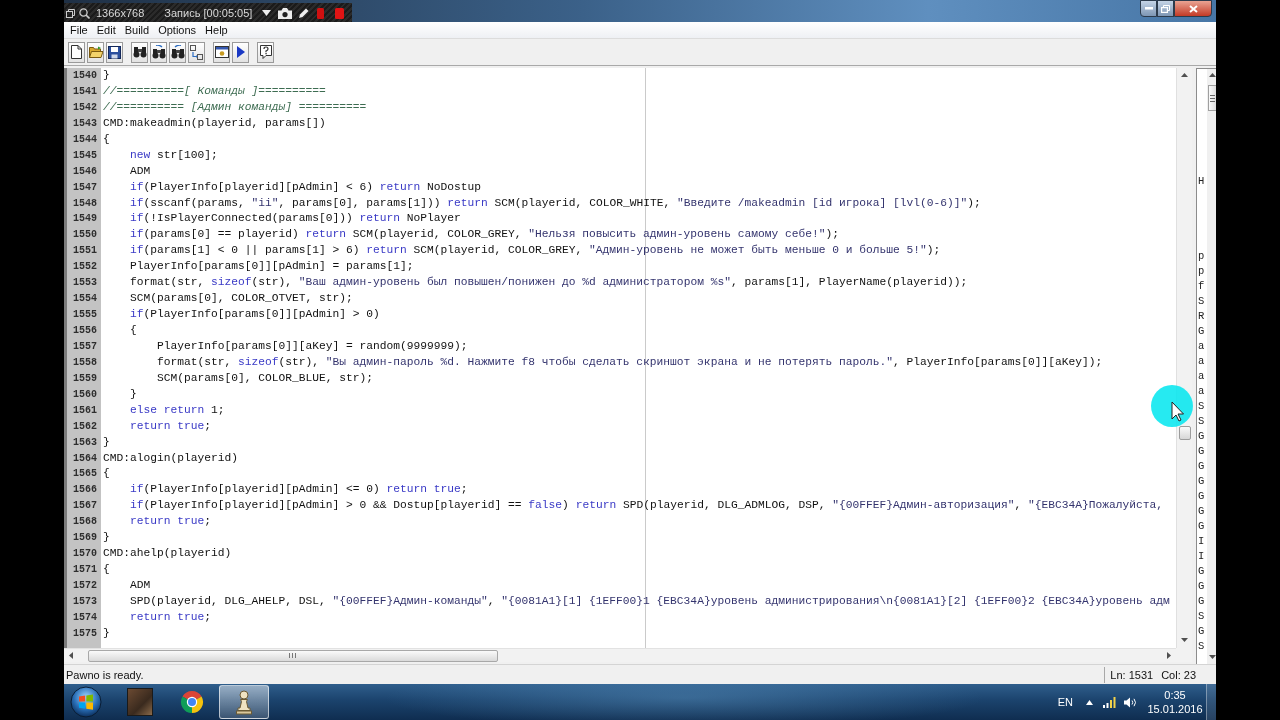 The image size is (1280, 720). I want to click on pause-icon, so click(321, 13).